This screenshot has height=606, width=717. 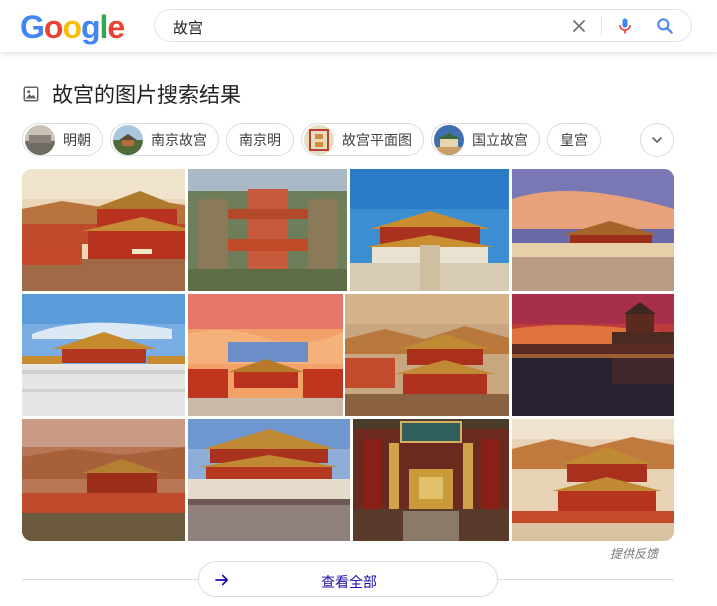 I want to click on chip-label: 国立故宫, so click(x=500, y=139).